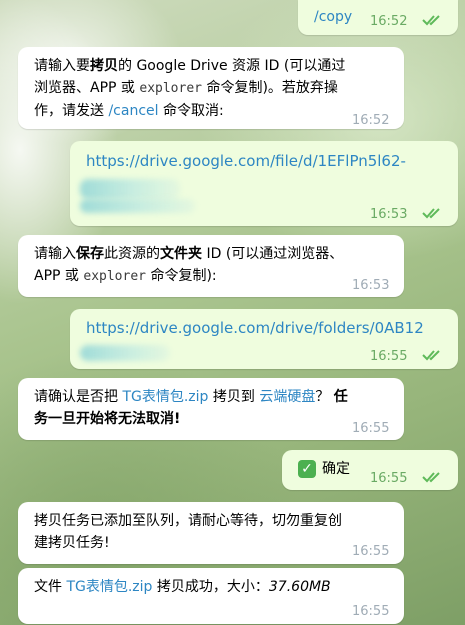  I want to click on prompt-text: 命令复制):, so click(183, 276).